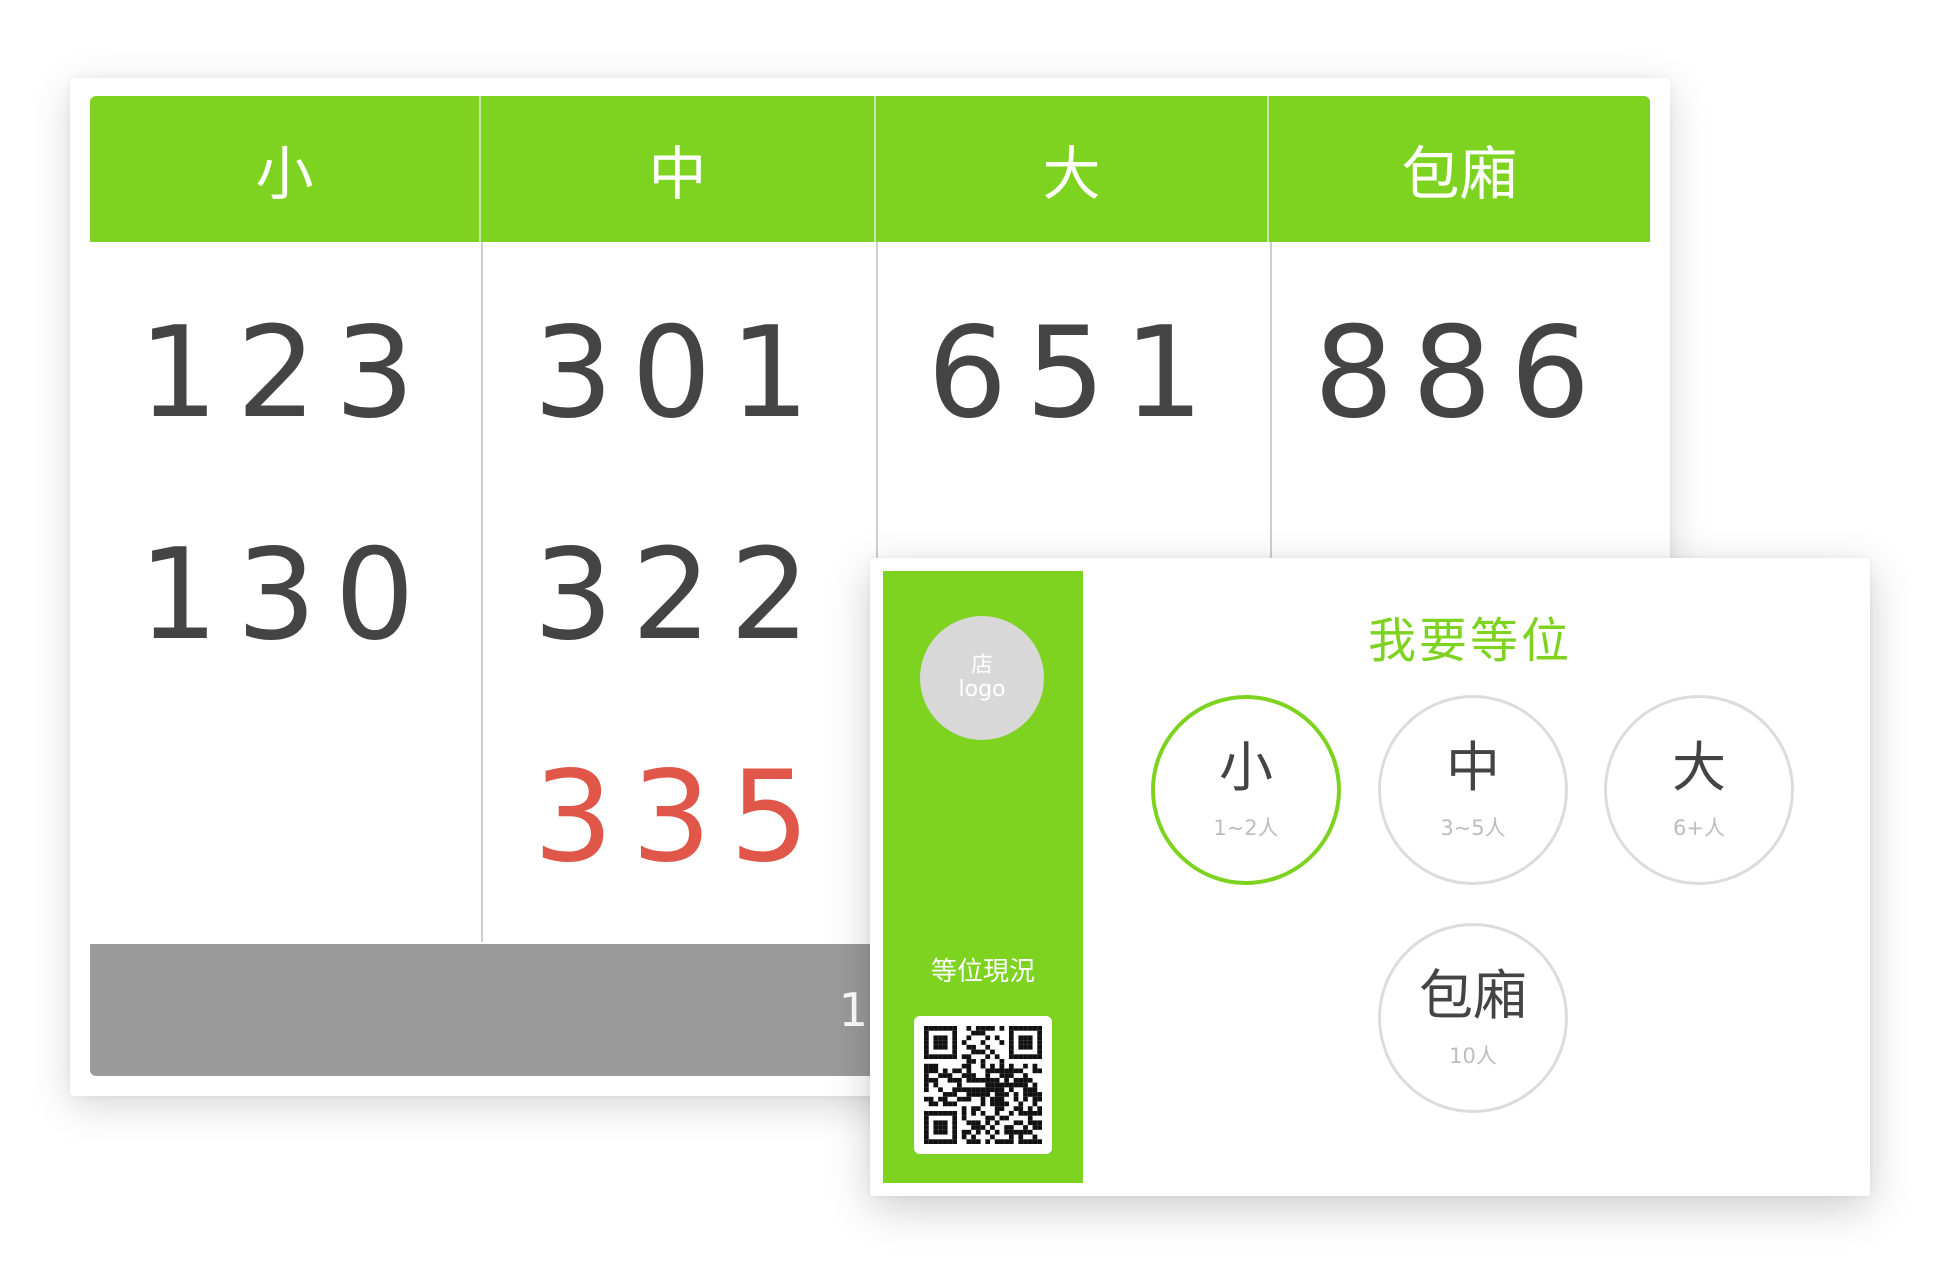 The height and width of the screenshot is (1280, 1960). What do you see at coordinates (1246, 827) in the screenshot?
I see `party-size-range: 1~2人` at bounding box center [1246, 827].